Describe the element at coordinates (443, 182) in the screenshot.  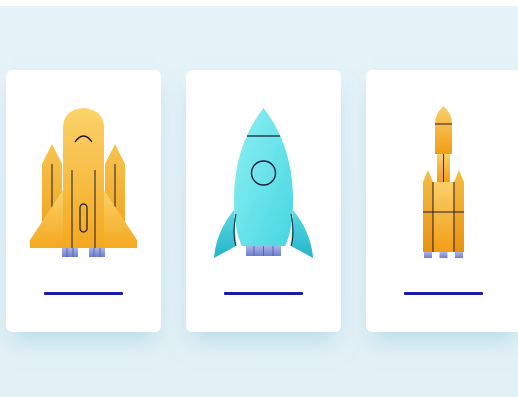
I see `launch-vehicle-icon` at that location.